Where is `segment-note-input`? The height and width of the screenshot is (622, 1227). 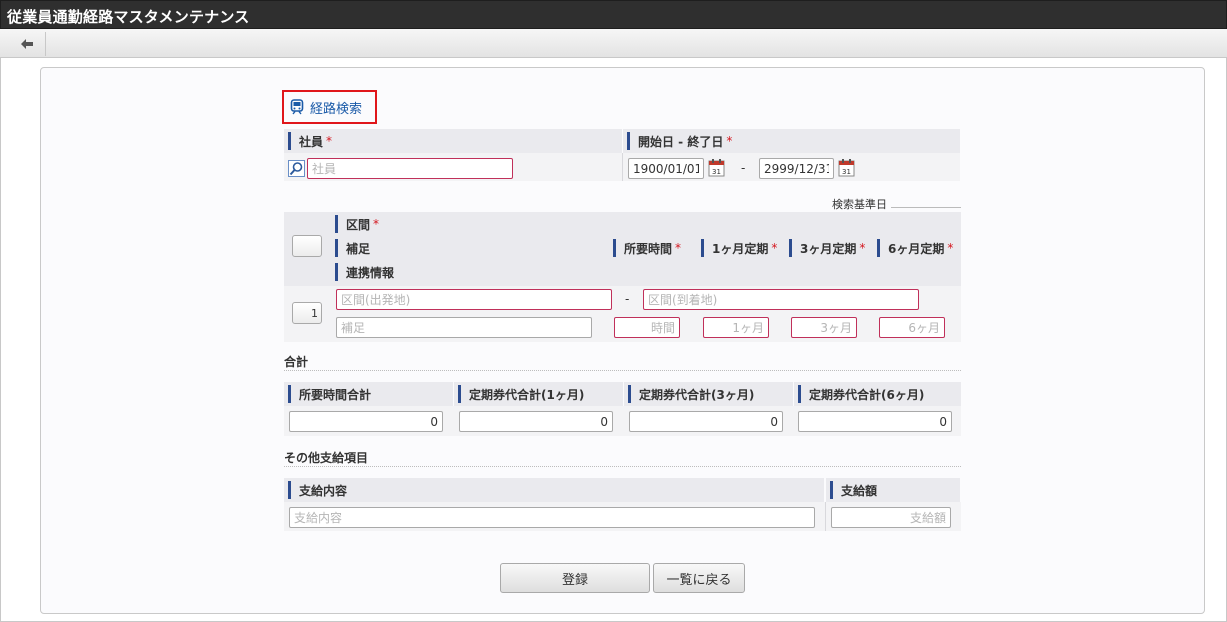 segment-note-input is located at coordinates (464, 327).